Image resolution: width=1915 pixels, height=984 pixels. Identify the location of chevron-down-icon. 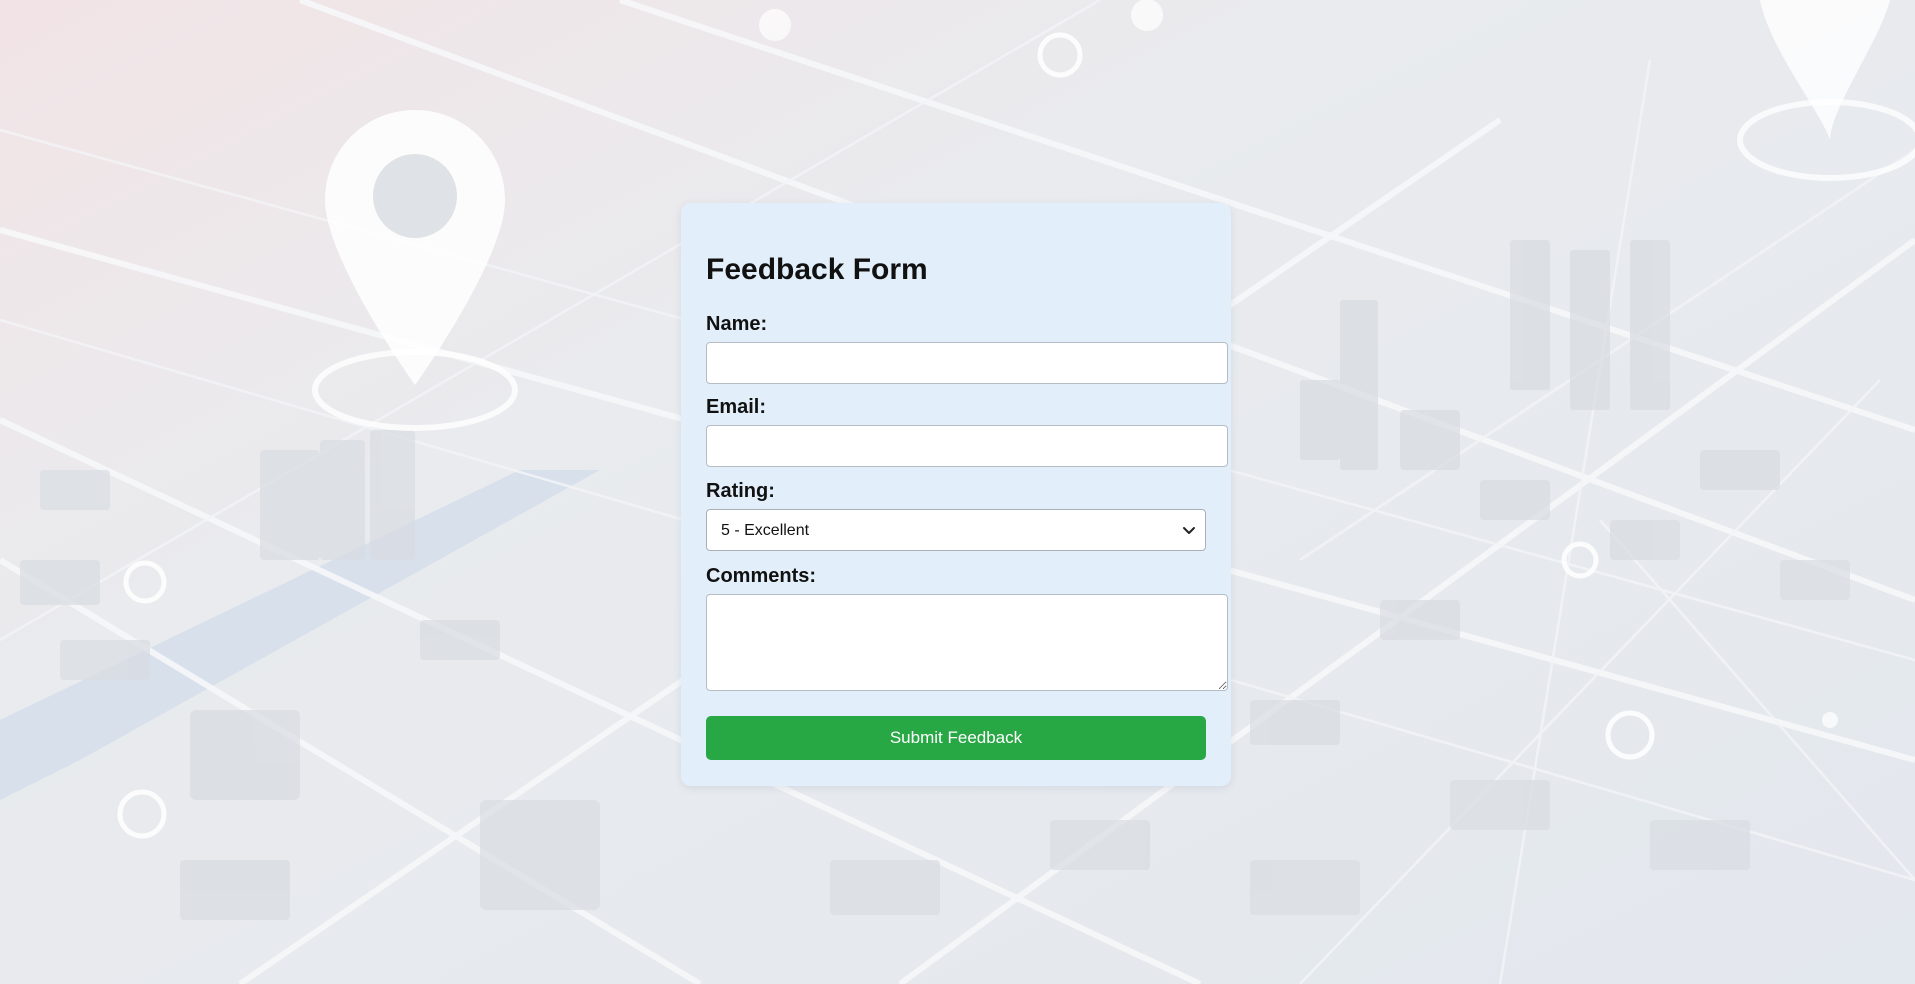
(1189, 530).